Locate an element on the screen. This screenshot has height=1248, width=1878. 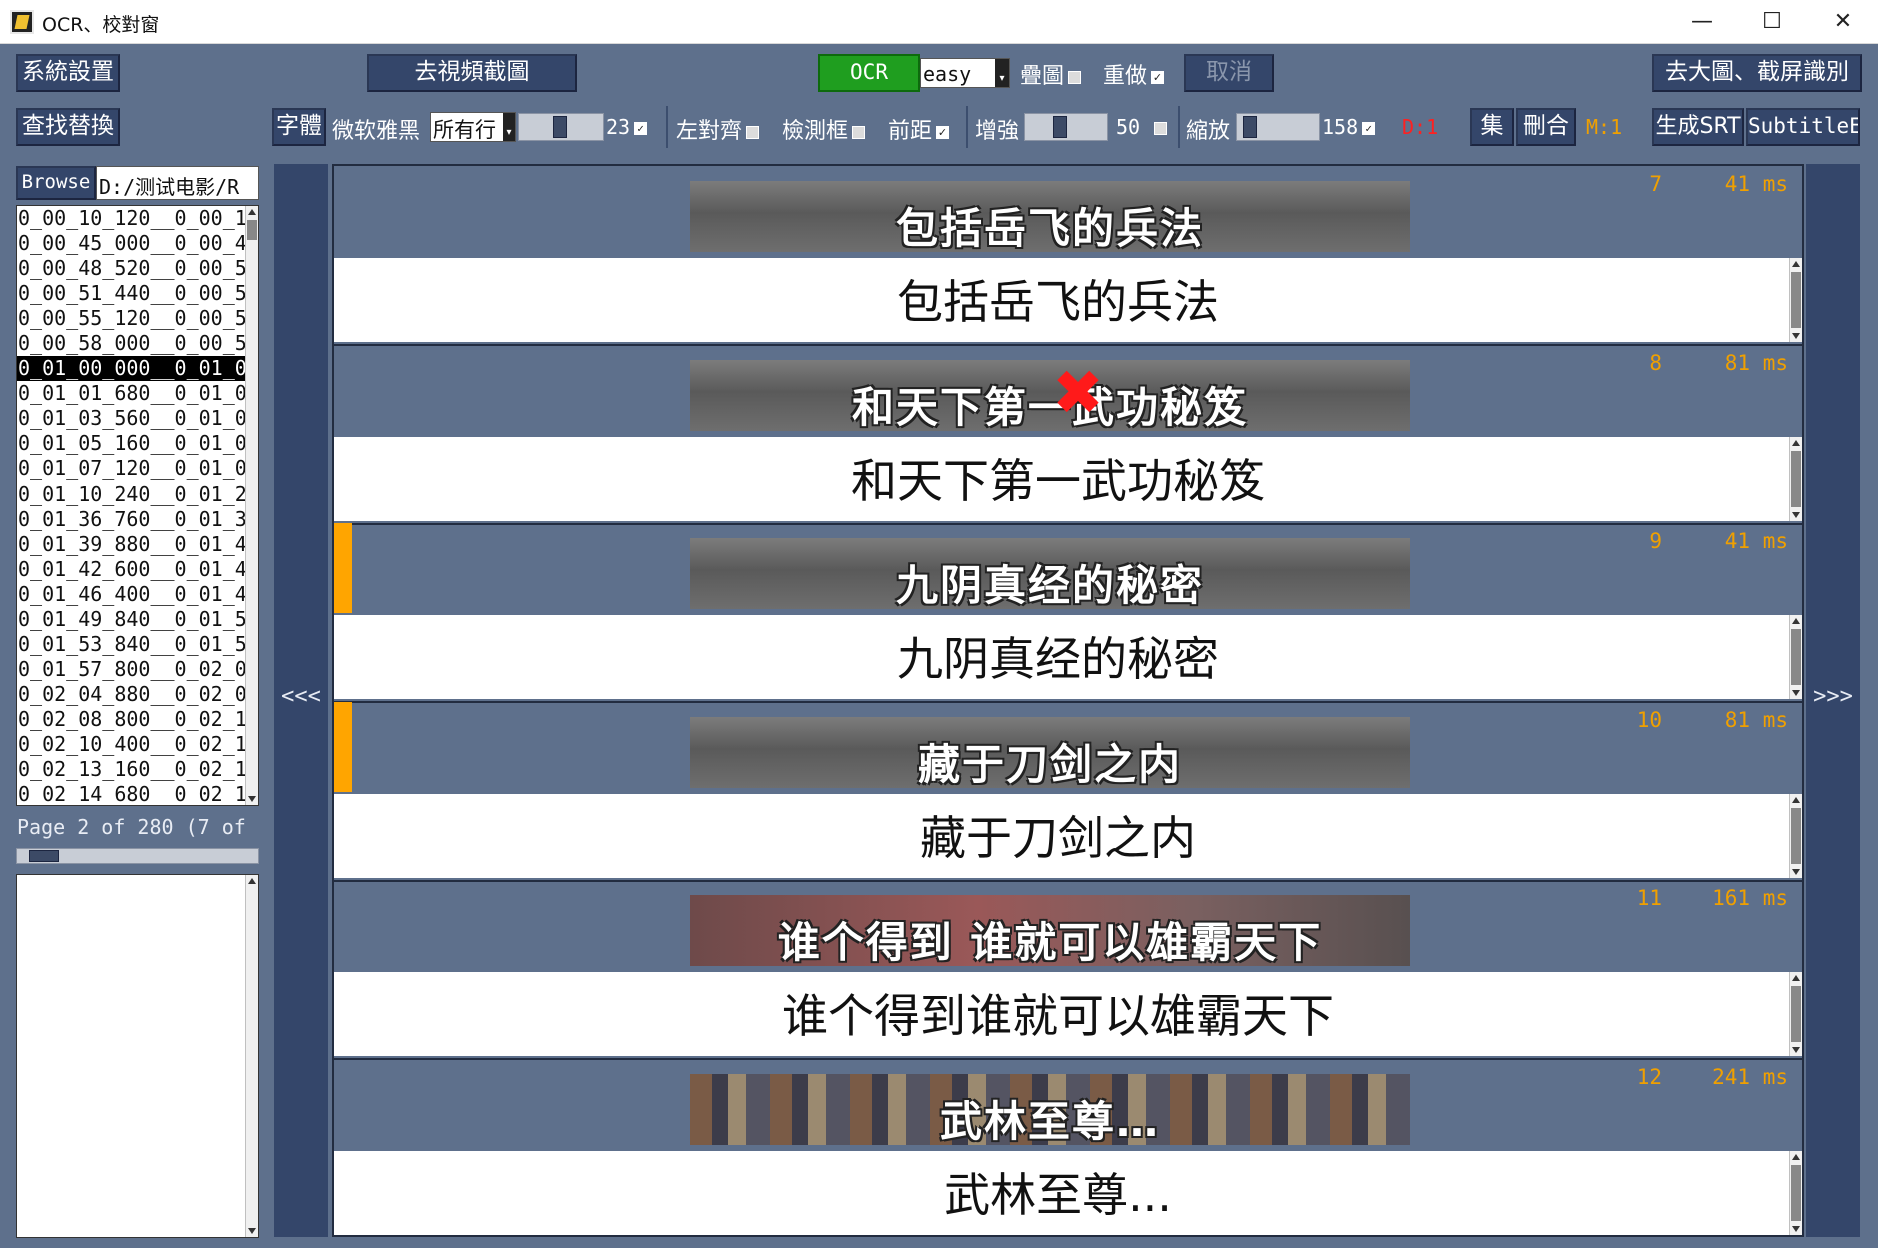
file-list-item: 0_01_53_840__0_01_5 is located at coordinates (132, 644).